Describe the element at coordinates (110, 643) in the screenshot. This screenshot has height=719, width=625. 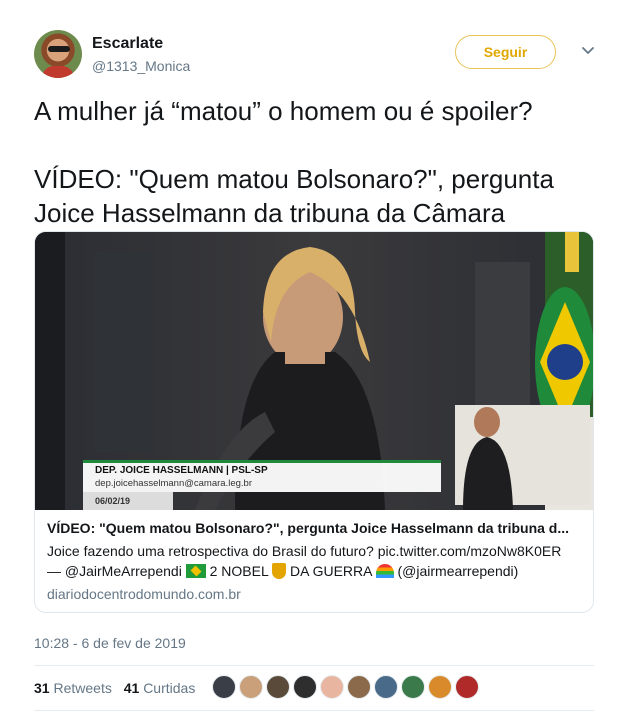
I see `tweet-timestamp: 10:28 - 6 de fev de 2019` at that location.